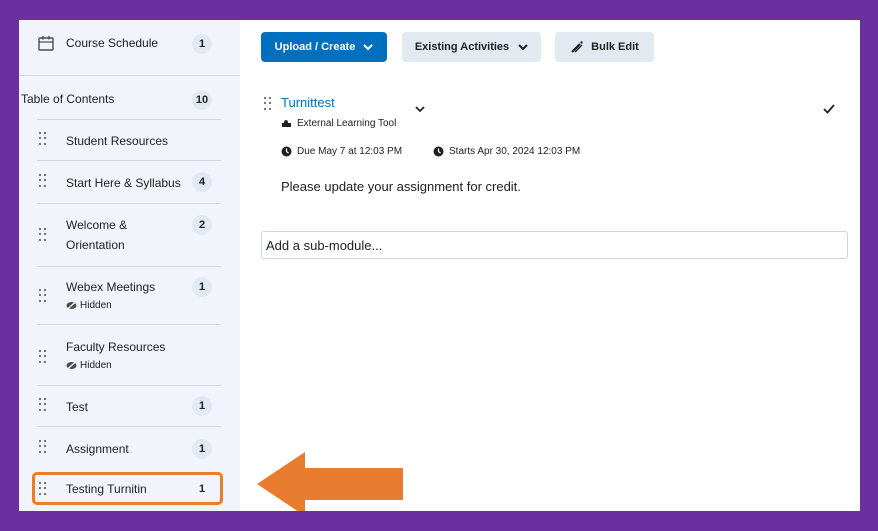 The height and width of the screenshot is (531, 878). I want to click on sidebar-item-label: Course Schedule, so click(112, 43).